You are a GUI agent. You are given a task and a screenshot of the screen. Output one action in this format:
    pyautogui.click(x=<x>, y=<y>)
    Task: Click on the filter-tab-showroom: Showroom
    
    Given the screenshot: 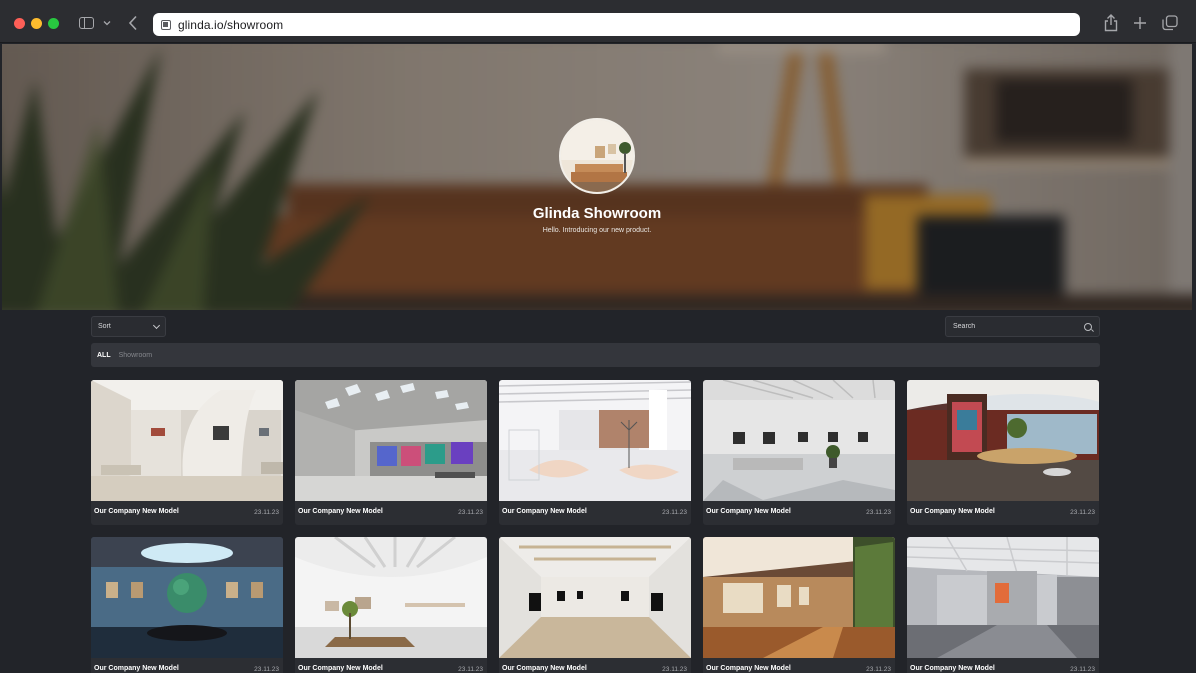 What is the action you would take?
    pyautogui.click(x=135, y=355)
    